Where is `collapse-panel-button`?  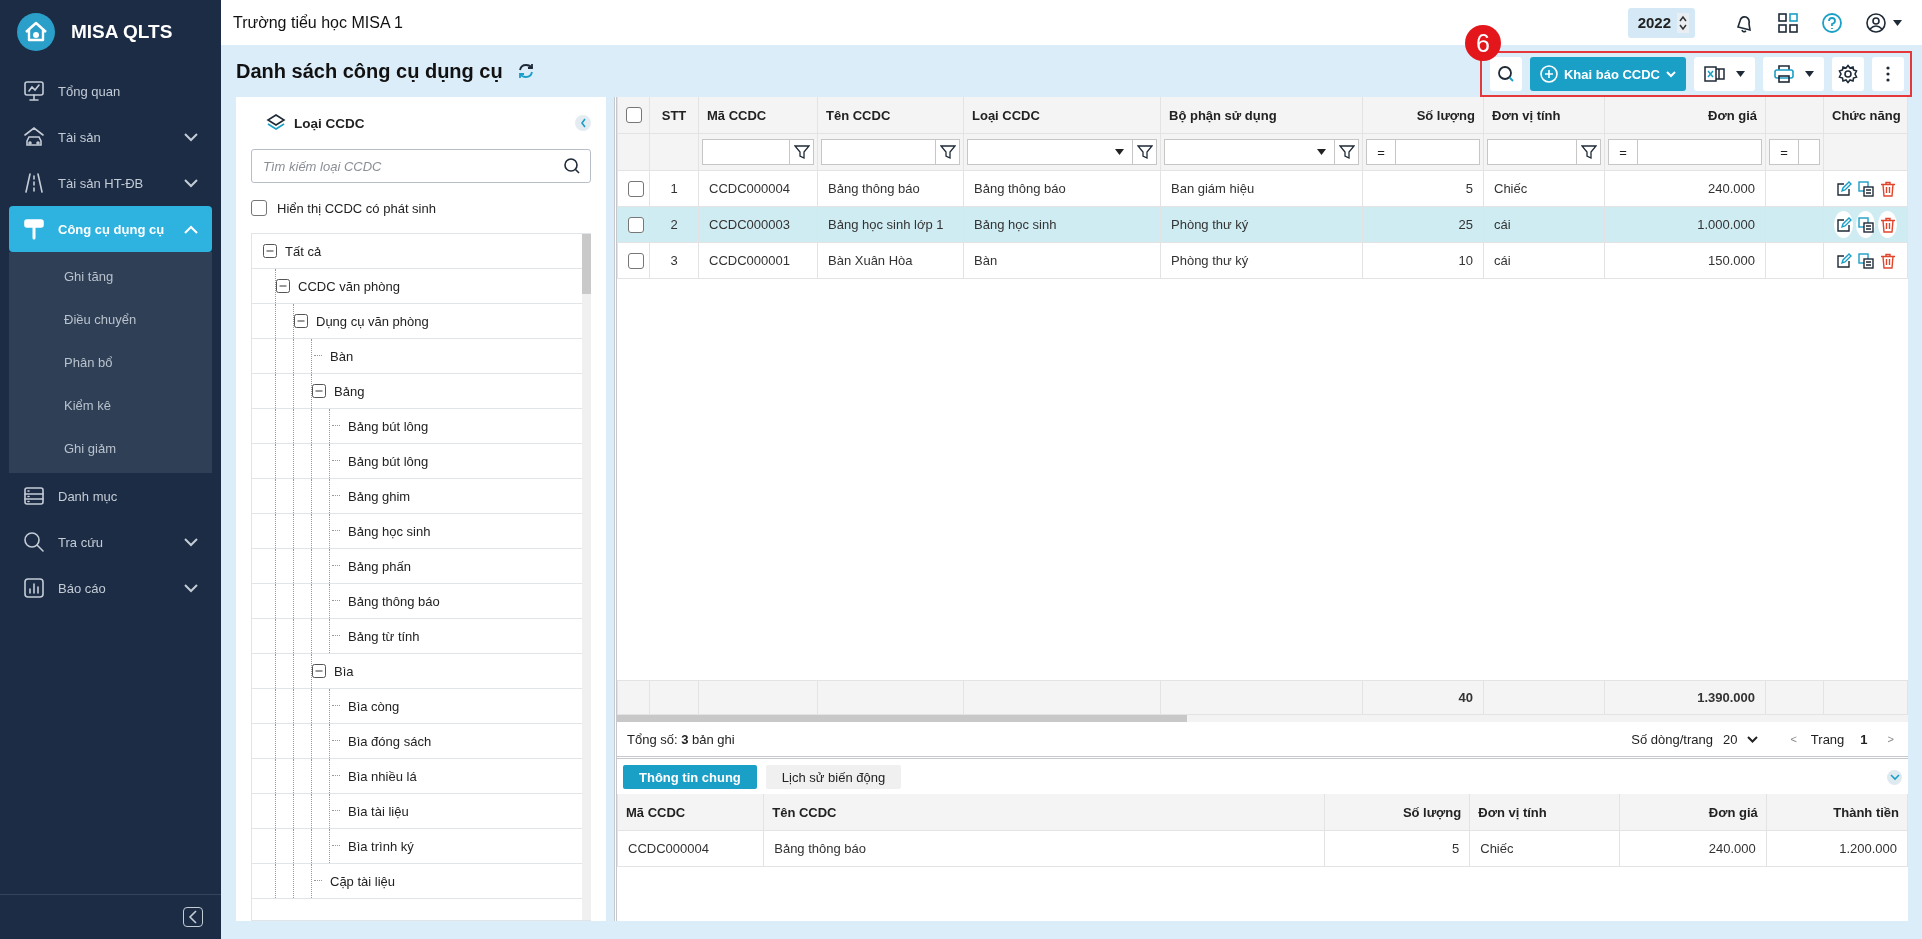
collapse-panel-button is located at coordinates (583, 123).